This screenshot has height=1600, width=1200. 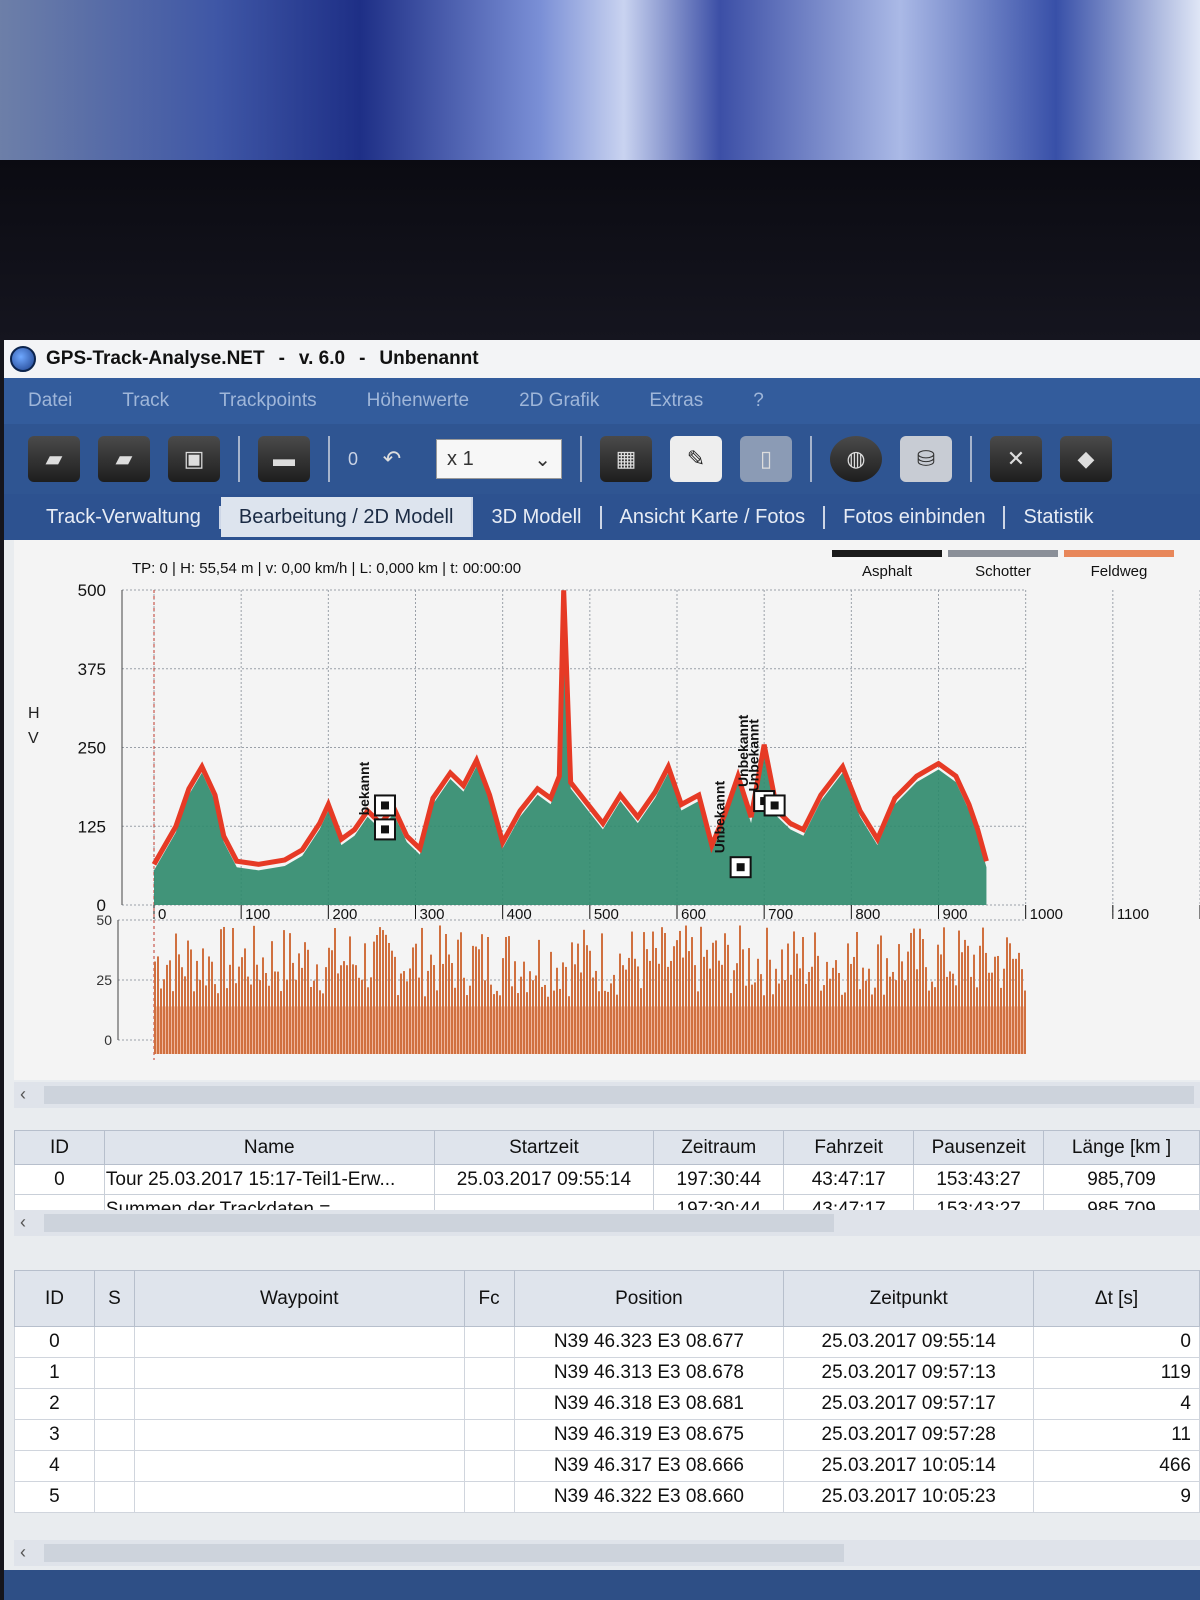 I want to click on zoom-select: x 1 ⌄, so click(x=499, y=459).